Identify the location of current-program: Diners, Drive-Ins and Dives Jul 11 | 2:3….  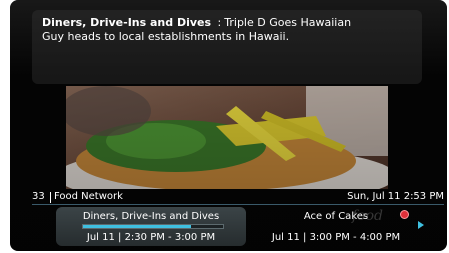
(151, 226).